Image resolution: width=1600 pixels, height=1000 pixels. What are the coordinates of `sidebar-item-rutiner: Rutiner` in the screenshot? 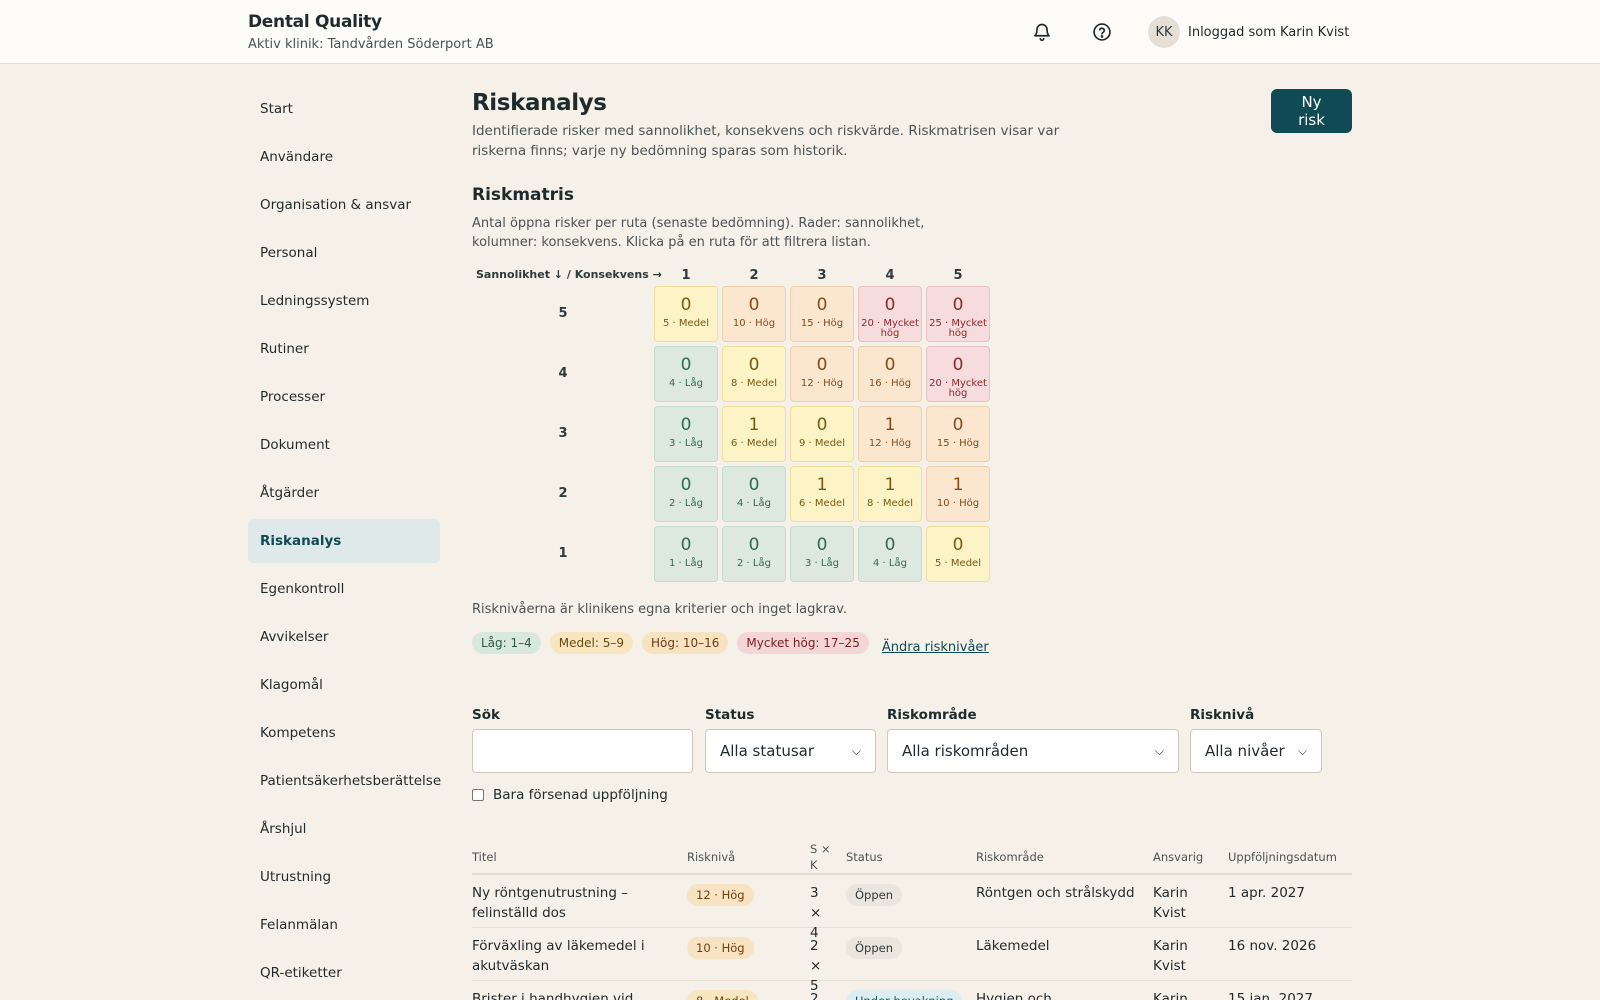 It's located at (344, 349).